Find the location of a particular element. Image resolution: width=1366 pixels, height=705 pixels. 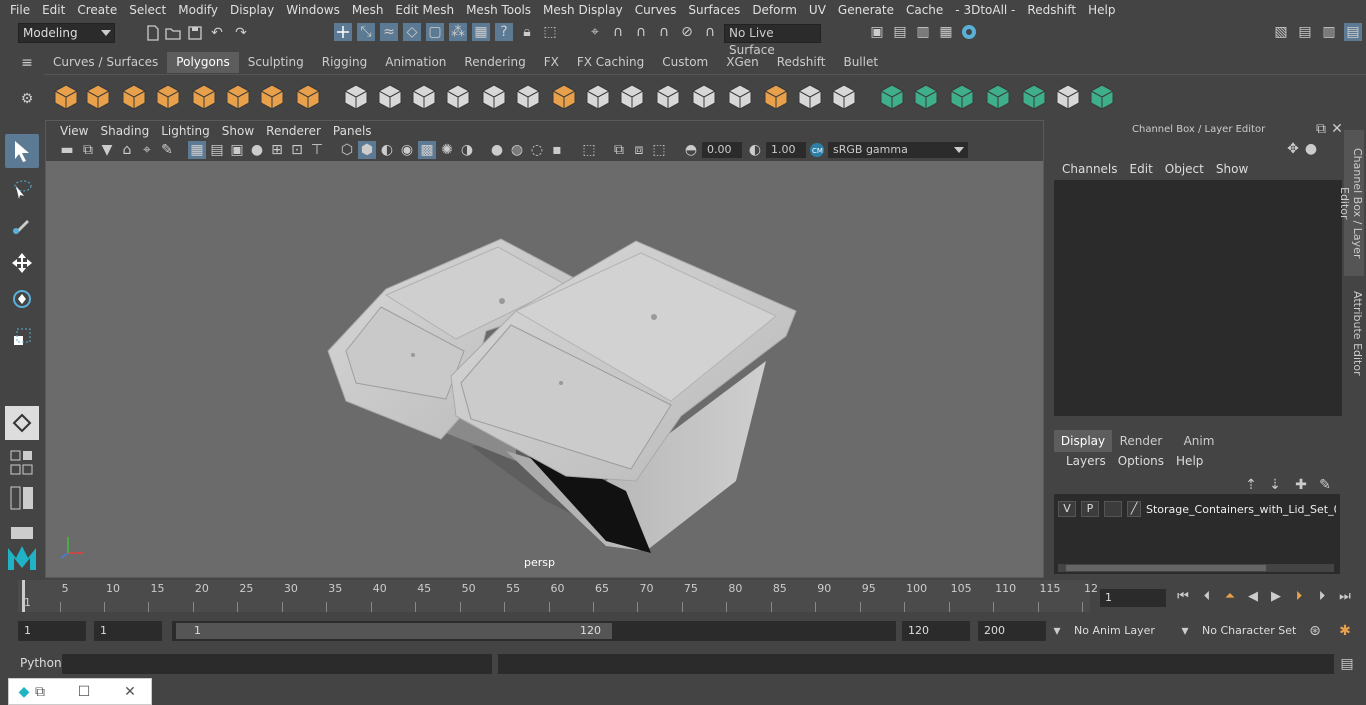

viewport-menu-shading: Shading is located at coordinates (124, 131).